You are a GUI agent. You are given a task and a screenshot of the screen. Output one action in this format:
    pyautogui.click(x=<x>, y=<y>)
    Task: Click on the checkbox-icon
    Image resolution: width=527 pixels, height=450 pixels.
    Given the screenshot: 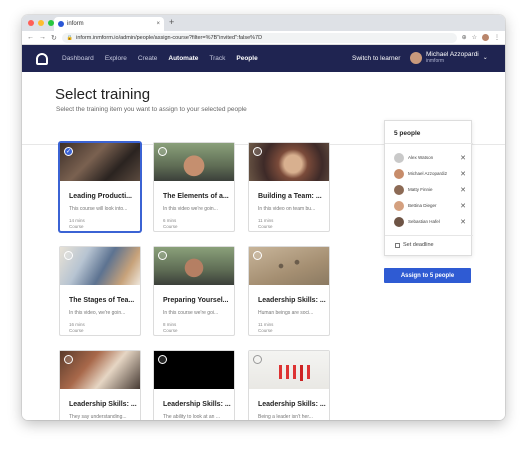 What is the action you would take?
    pyautogui.click(x=397, y=245)
    